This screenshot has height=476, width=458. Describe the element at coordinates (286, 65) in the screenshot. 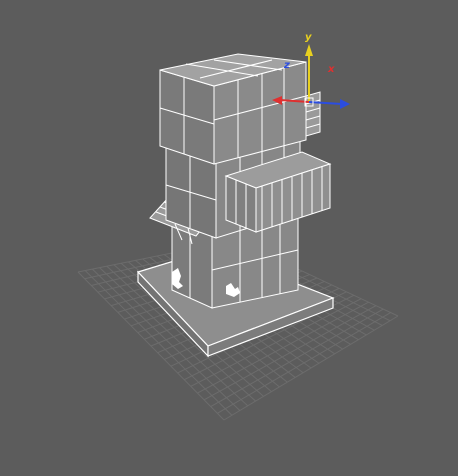

I see `gizmo-z-label: z` at that location.